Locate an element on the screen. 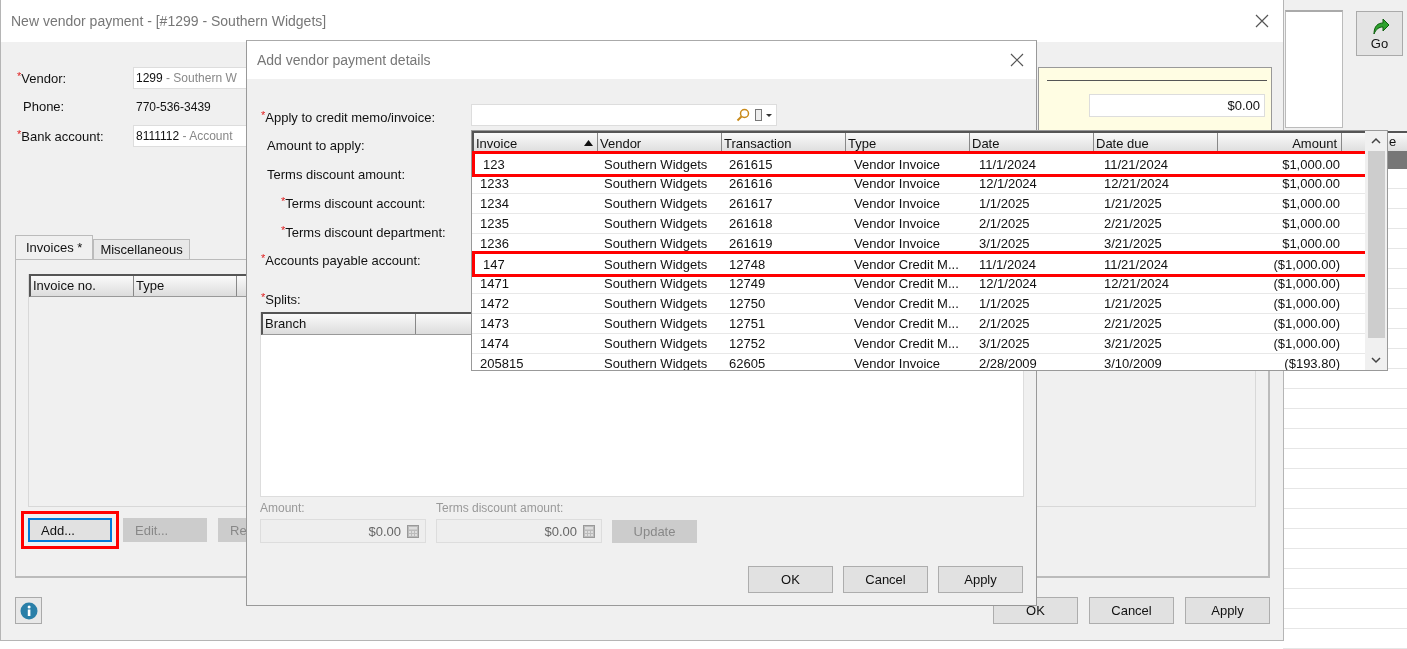 This screenshot has width=1407, height=649. table-cell-text: 261616 is located at coordinates (751, 183).